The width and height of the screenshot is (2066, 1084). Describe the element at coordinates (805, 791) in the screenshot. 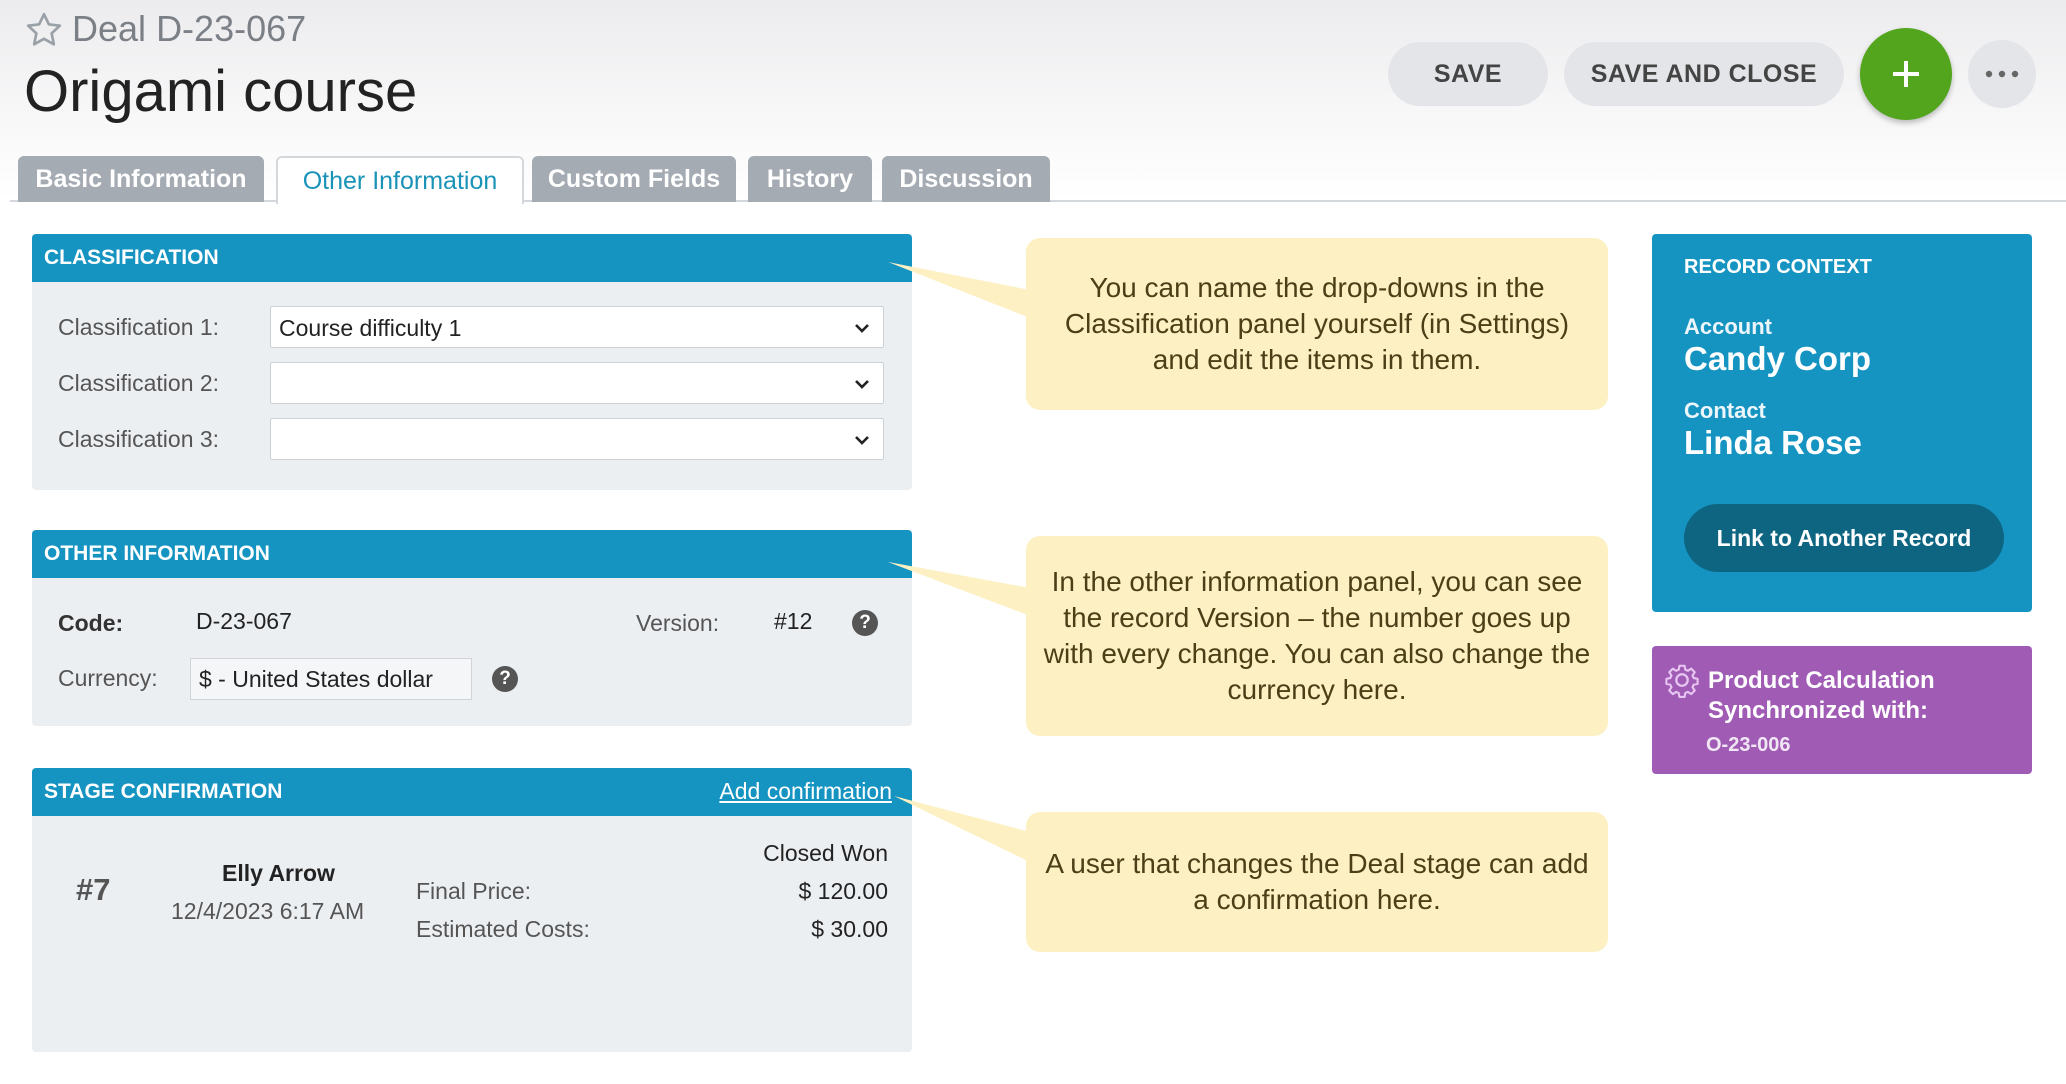

I see `add-confirmation-link: Add confirmation` at that location.